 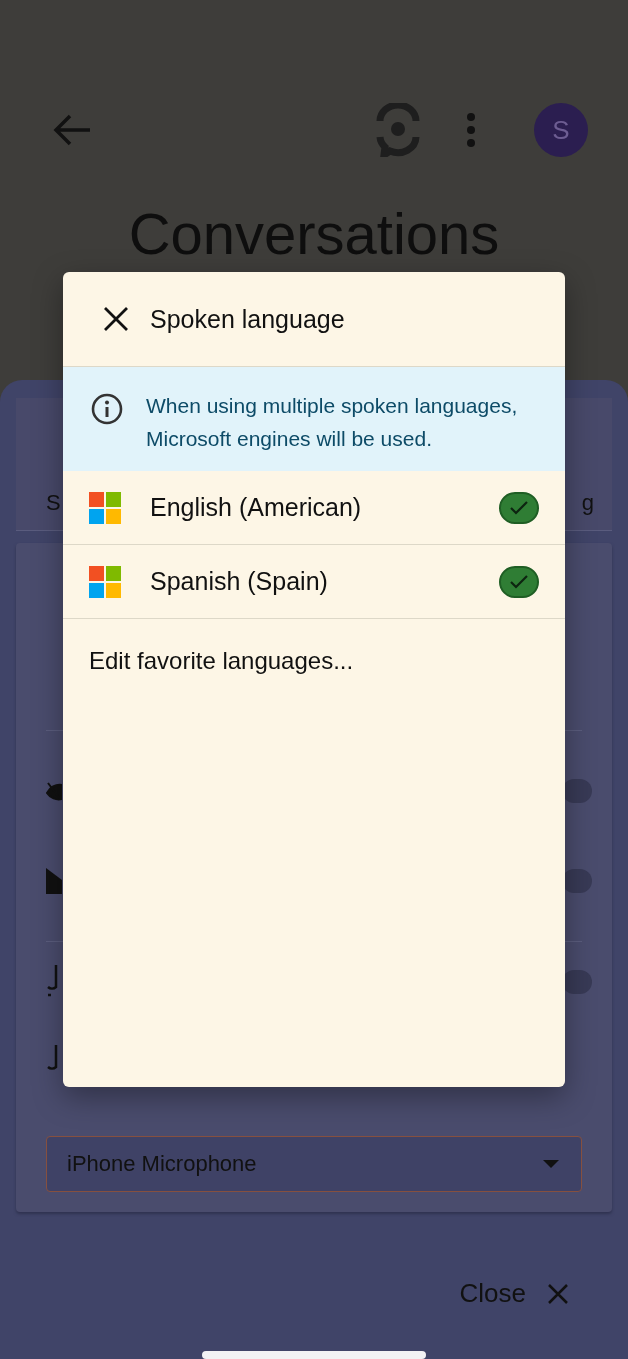 What do you see at coordinates (398, 130) in the screenshot?
I see `speech-logo-icon` at bounding box center [398, 130].